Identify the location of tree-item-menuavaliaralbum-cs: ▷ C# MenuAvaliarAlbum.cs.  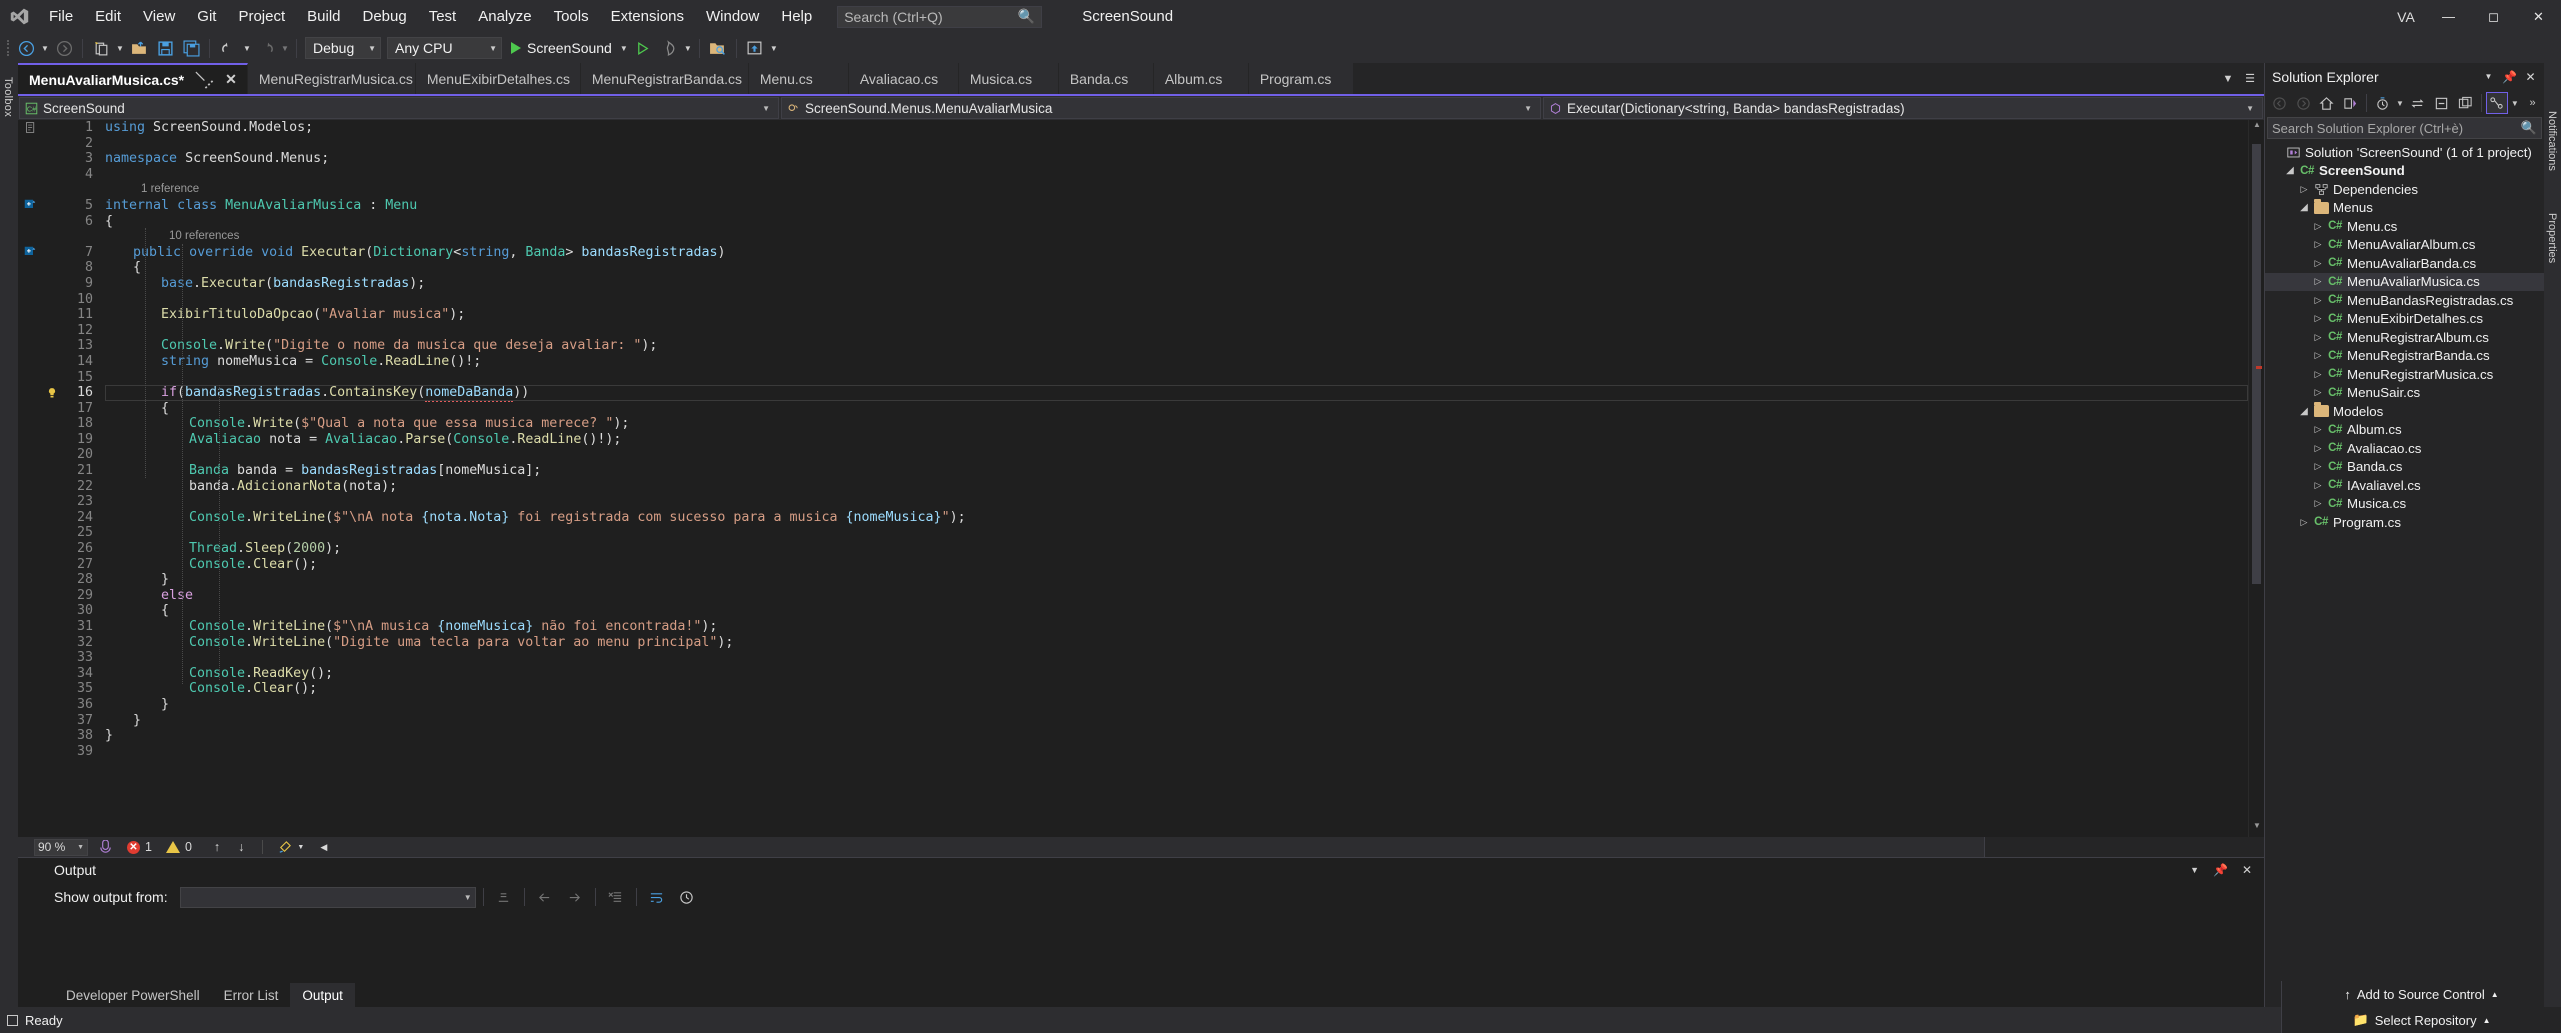
(2404, 245).